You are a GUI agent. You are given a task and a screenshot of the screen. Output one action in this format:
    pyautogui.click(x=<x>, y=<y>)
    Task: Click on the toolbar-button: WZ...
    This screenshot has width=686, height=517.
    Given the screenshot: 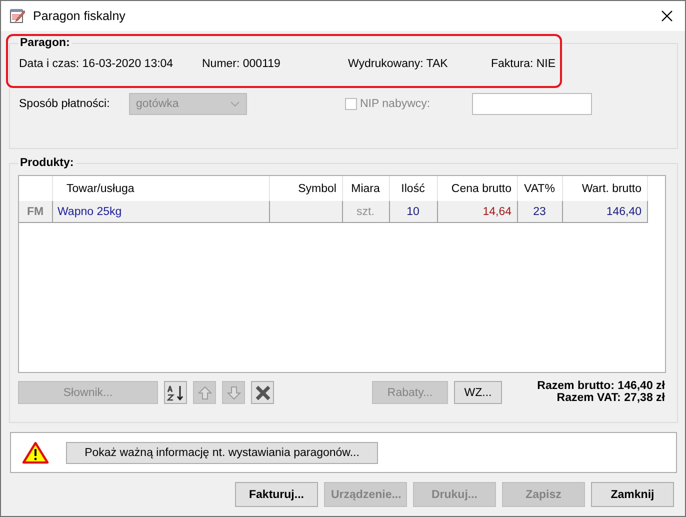 What is the action you would take?
    pyautogui.click(x=478, y=392)
    